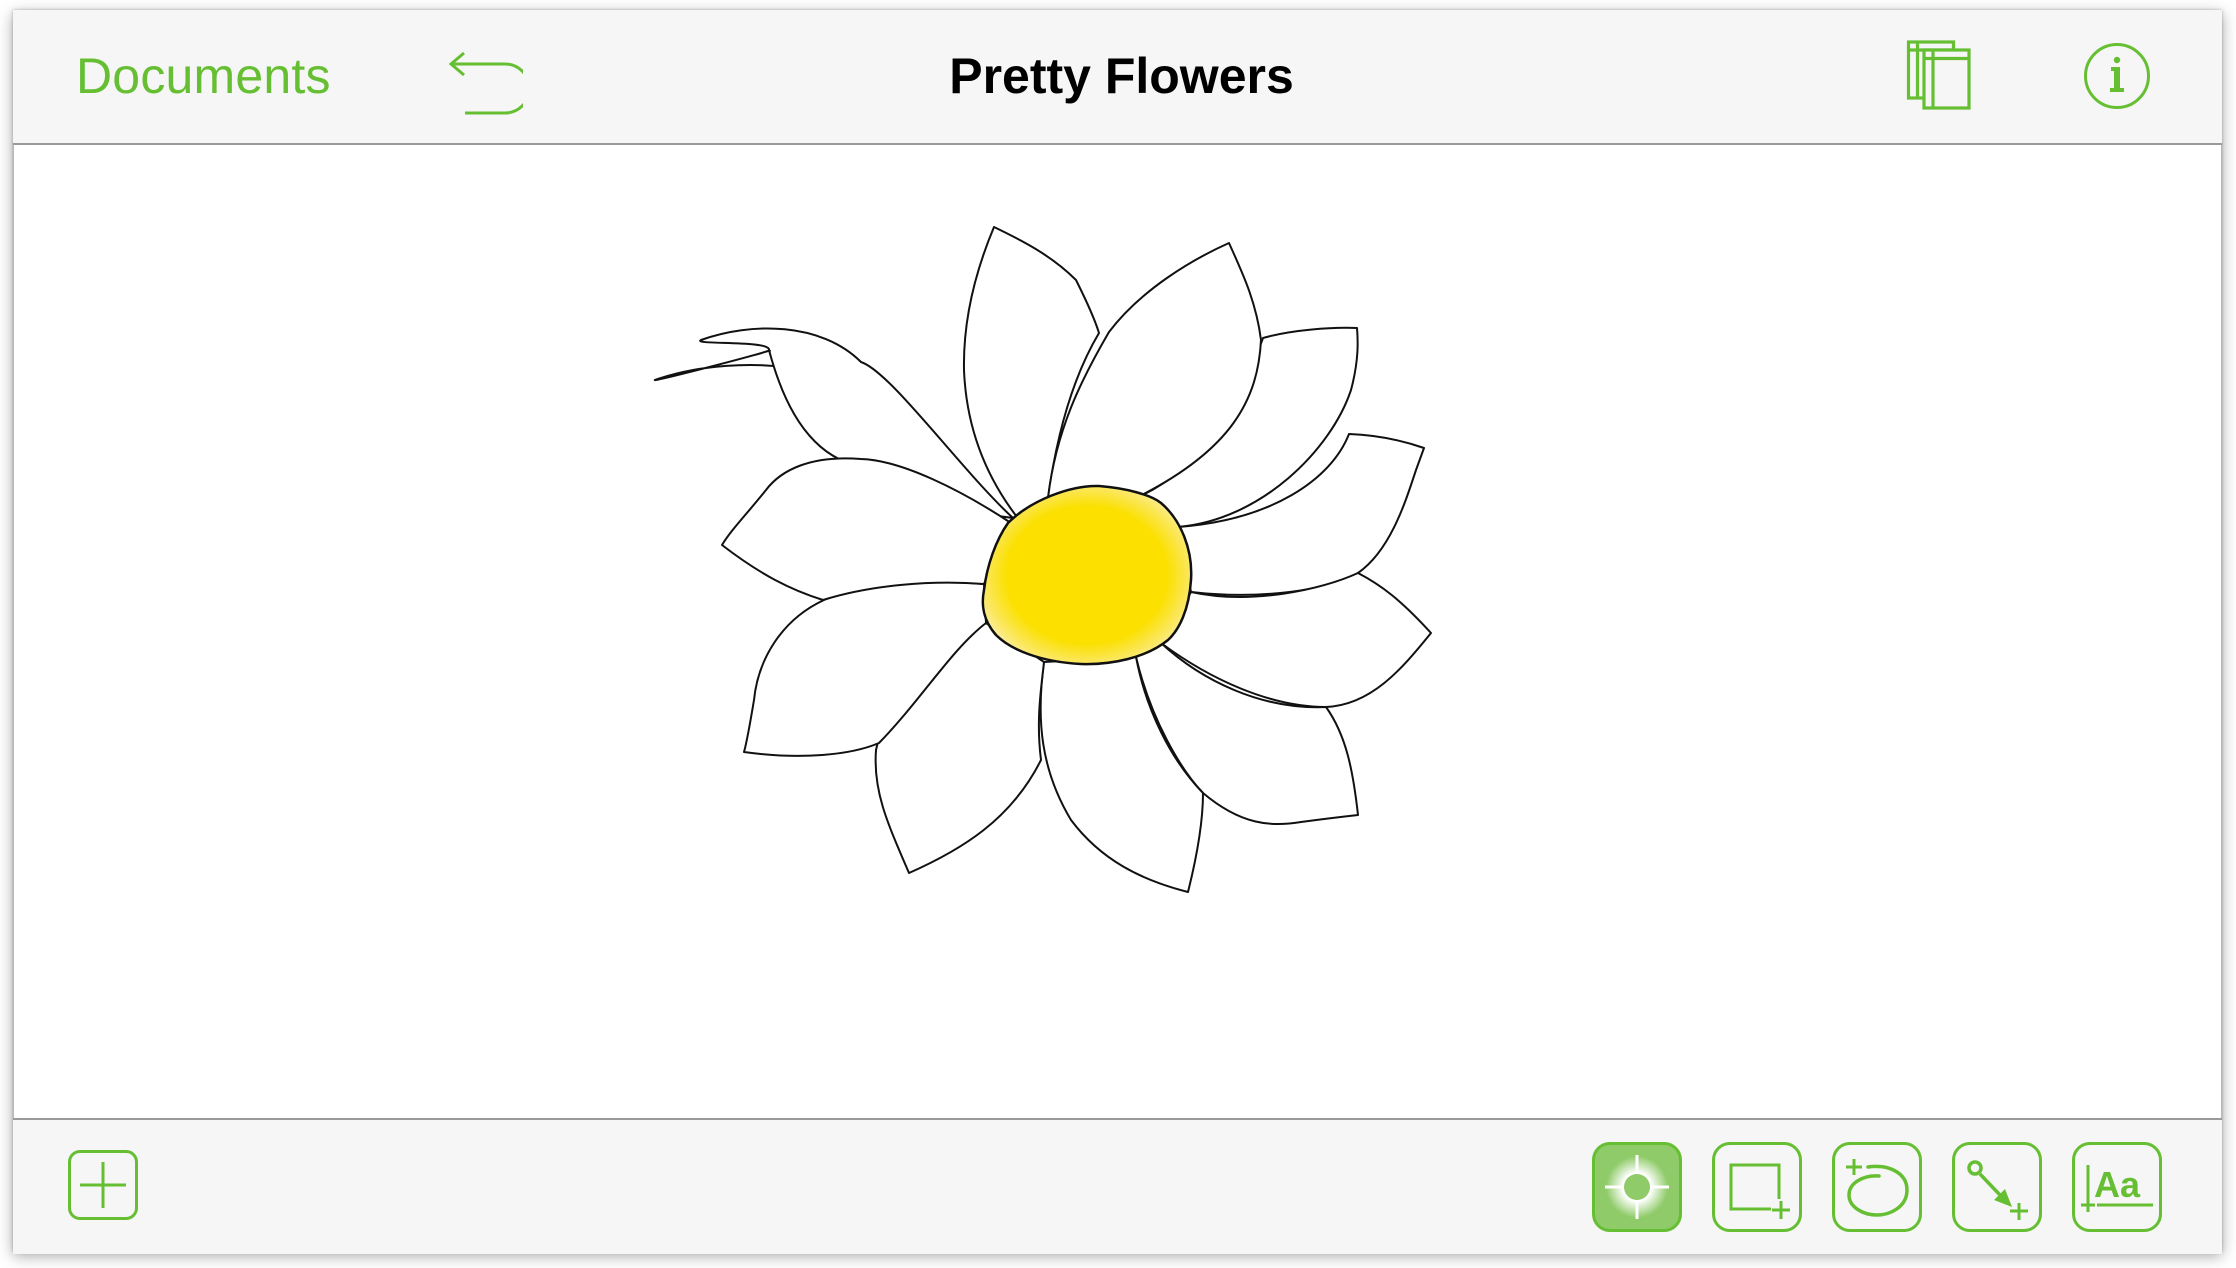 Image resolution: width=2236 pixels, height=1268 pixels. I want to click on canvases-button, so click(1937, 75).